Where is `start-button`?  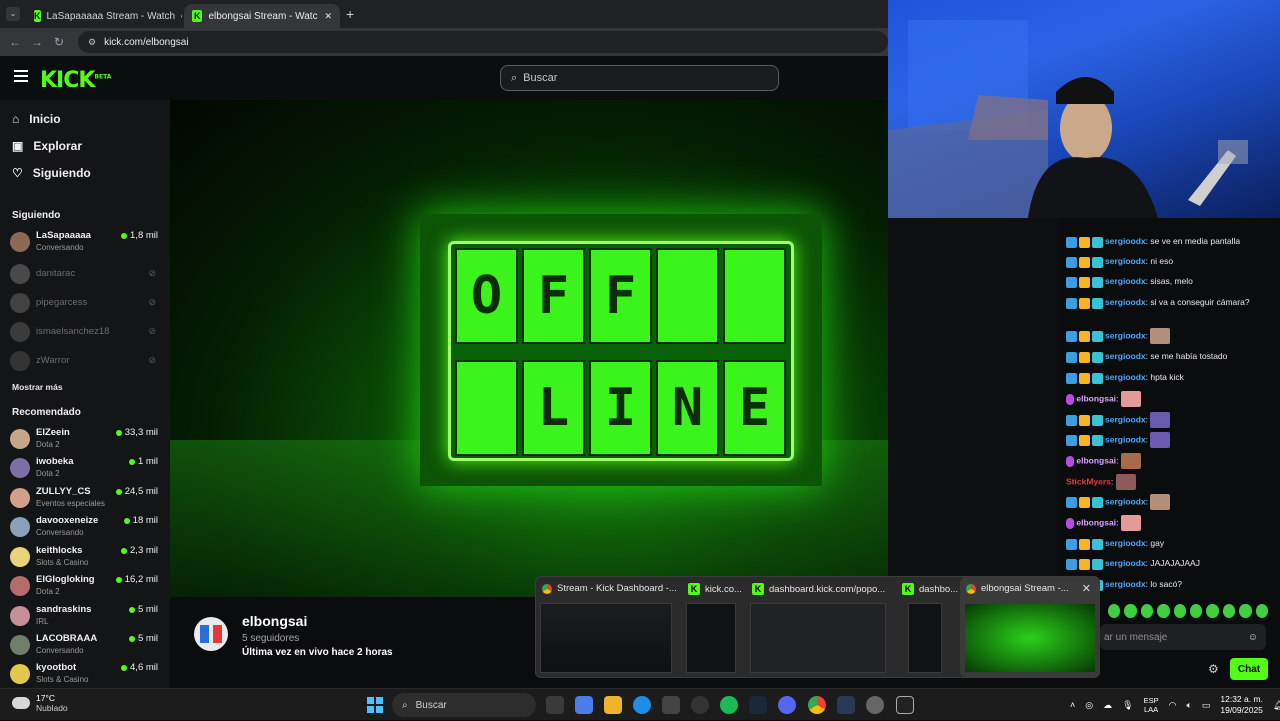 start-button is located at coordinates (375, 705).